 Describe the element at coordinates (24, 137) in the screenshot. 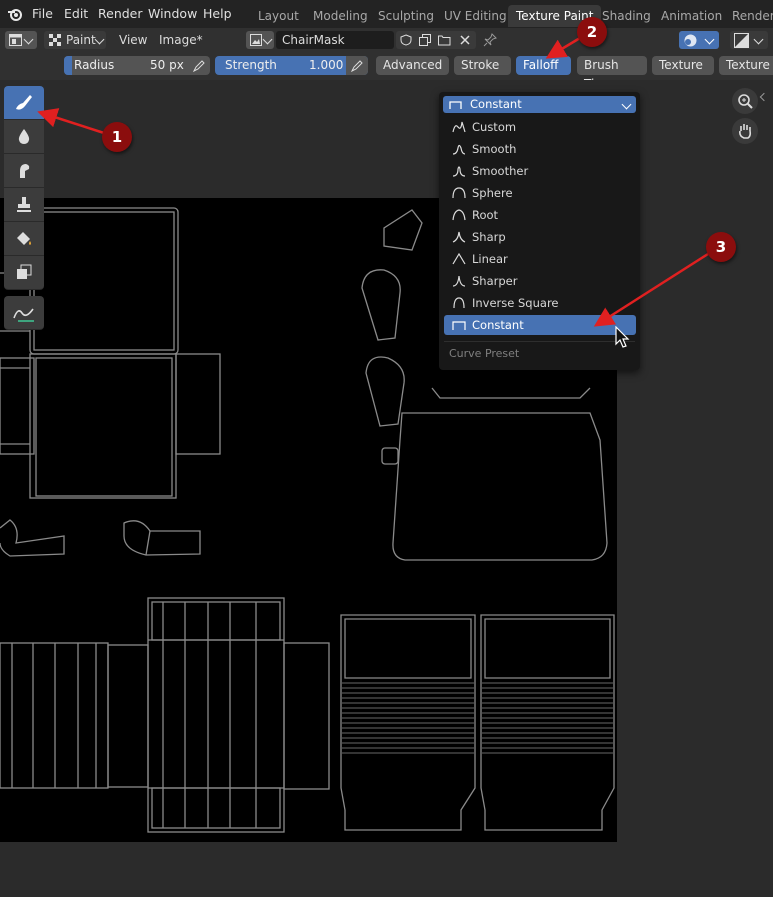

I see `tool-soften` at that location.